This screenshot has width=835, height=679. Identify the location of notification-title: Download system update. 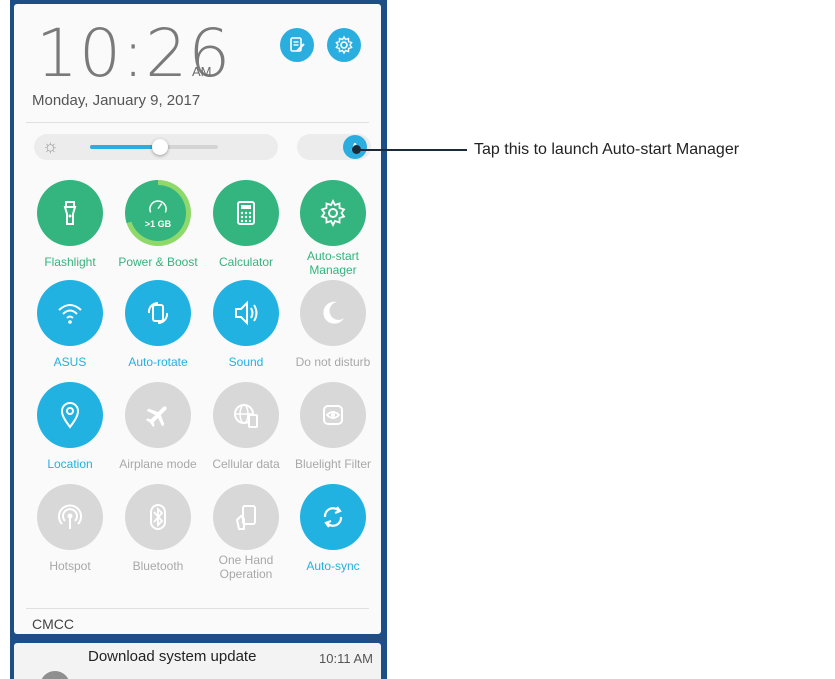
(172, 656).